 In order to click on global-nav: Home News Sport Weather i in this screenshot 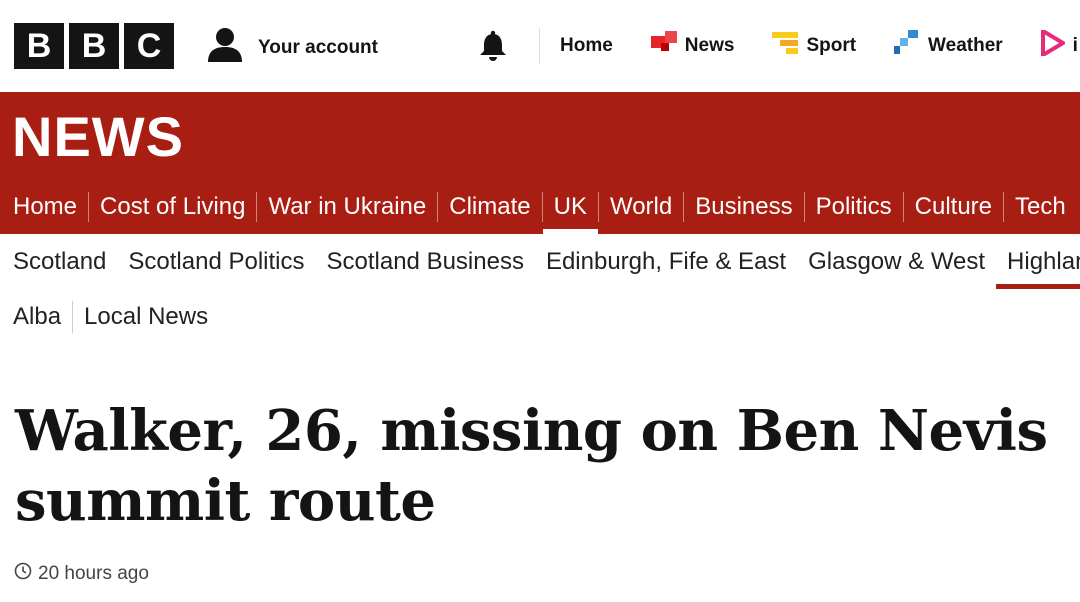, I will do `click(820, 44)`.